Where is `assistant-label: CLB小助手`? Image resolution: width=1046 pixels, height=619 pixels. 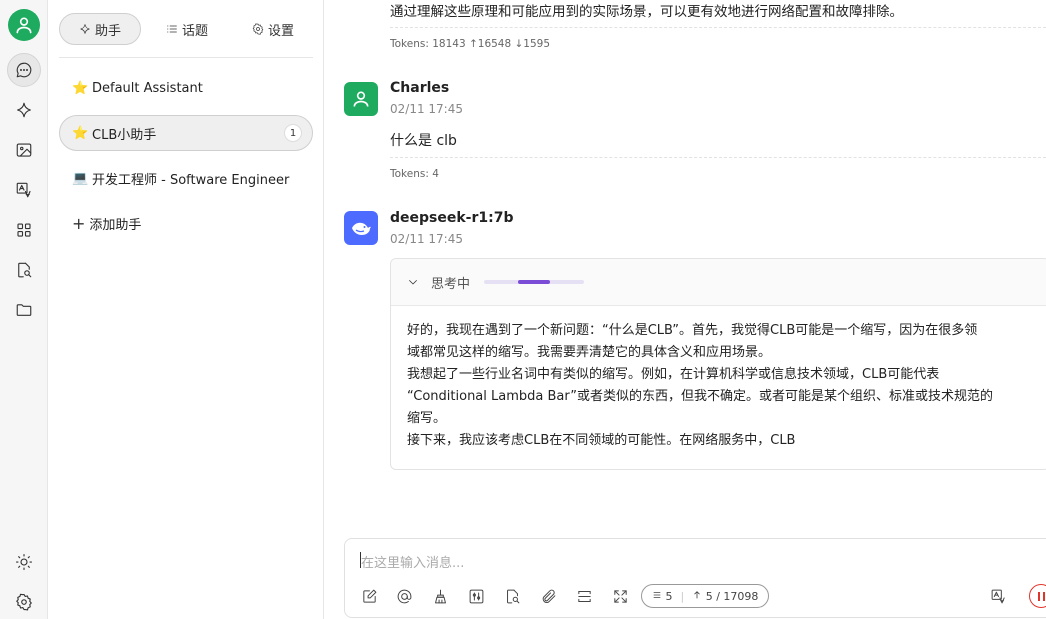 assistant-label: CLB小助手 is located at coordinates (124, 135).